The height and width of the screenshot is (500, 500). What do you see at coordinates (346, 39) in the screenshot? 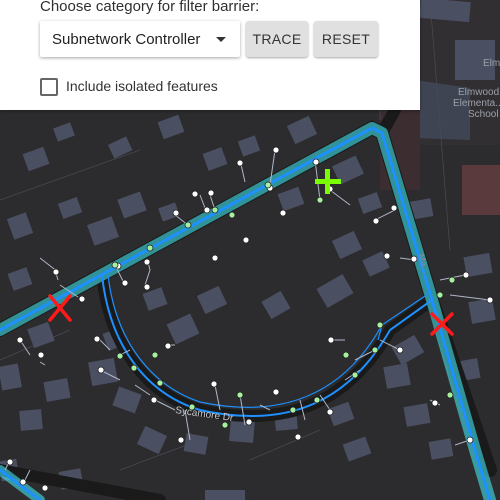
I see `reset-button: RESET` at bounding box center [346, 39].